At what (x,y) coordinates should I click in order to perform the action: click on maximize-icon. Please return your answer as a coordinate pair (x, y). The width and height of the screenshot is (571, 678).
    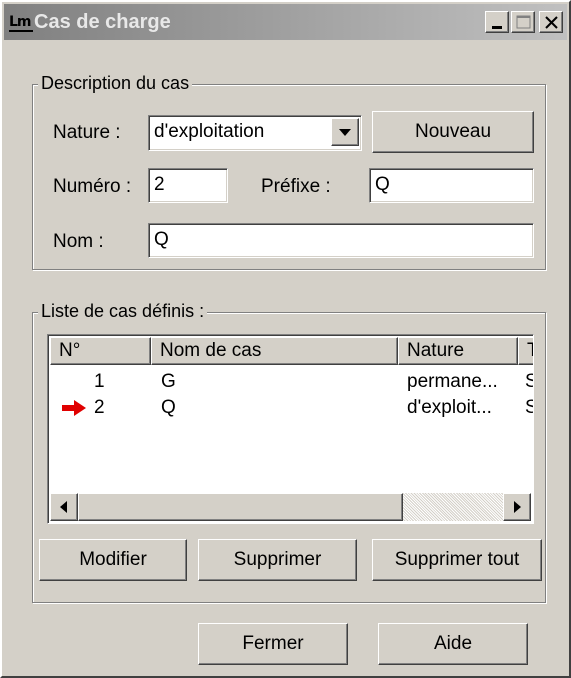
    Looking at the image, I should click on (523, 22).